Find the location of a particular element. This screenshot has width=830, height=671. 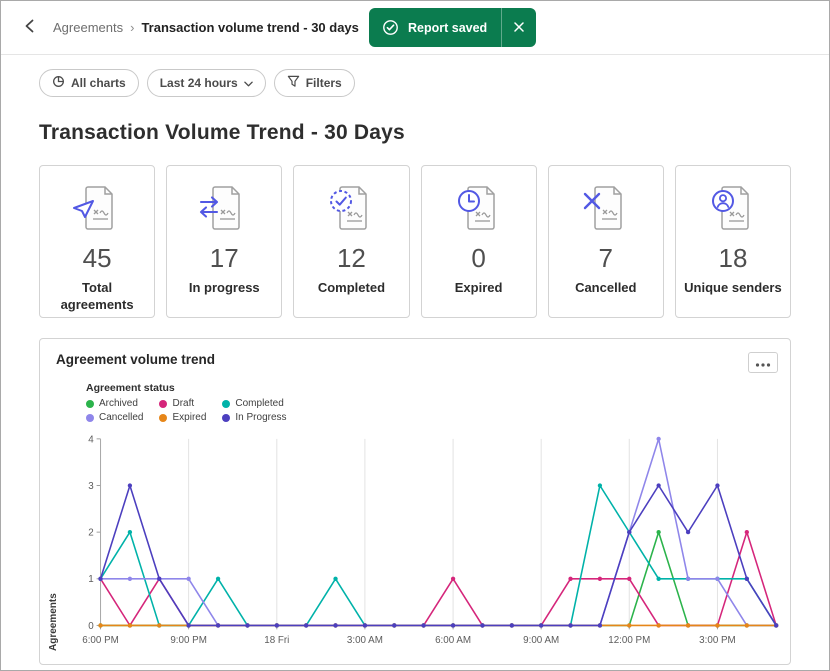

all-charts-button: All charts is located at coordinates (89, 83).